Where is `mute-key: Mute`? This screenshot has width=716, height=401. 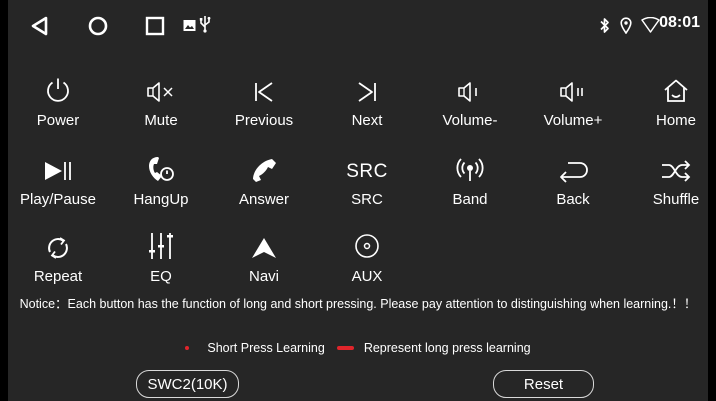 mute-key: Mute is located at coordinates (161, 102).